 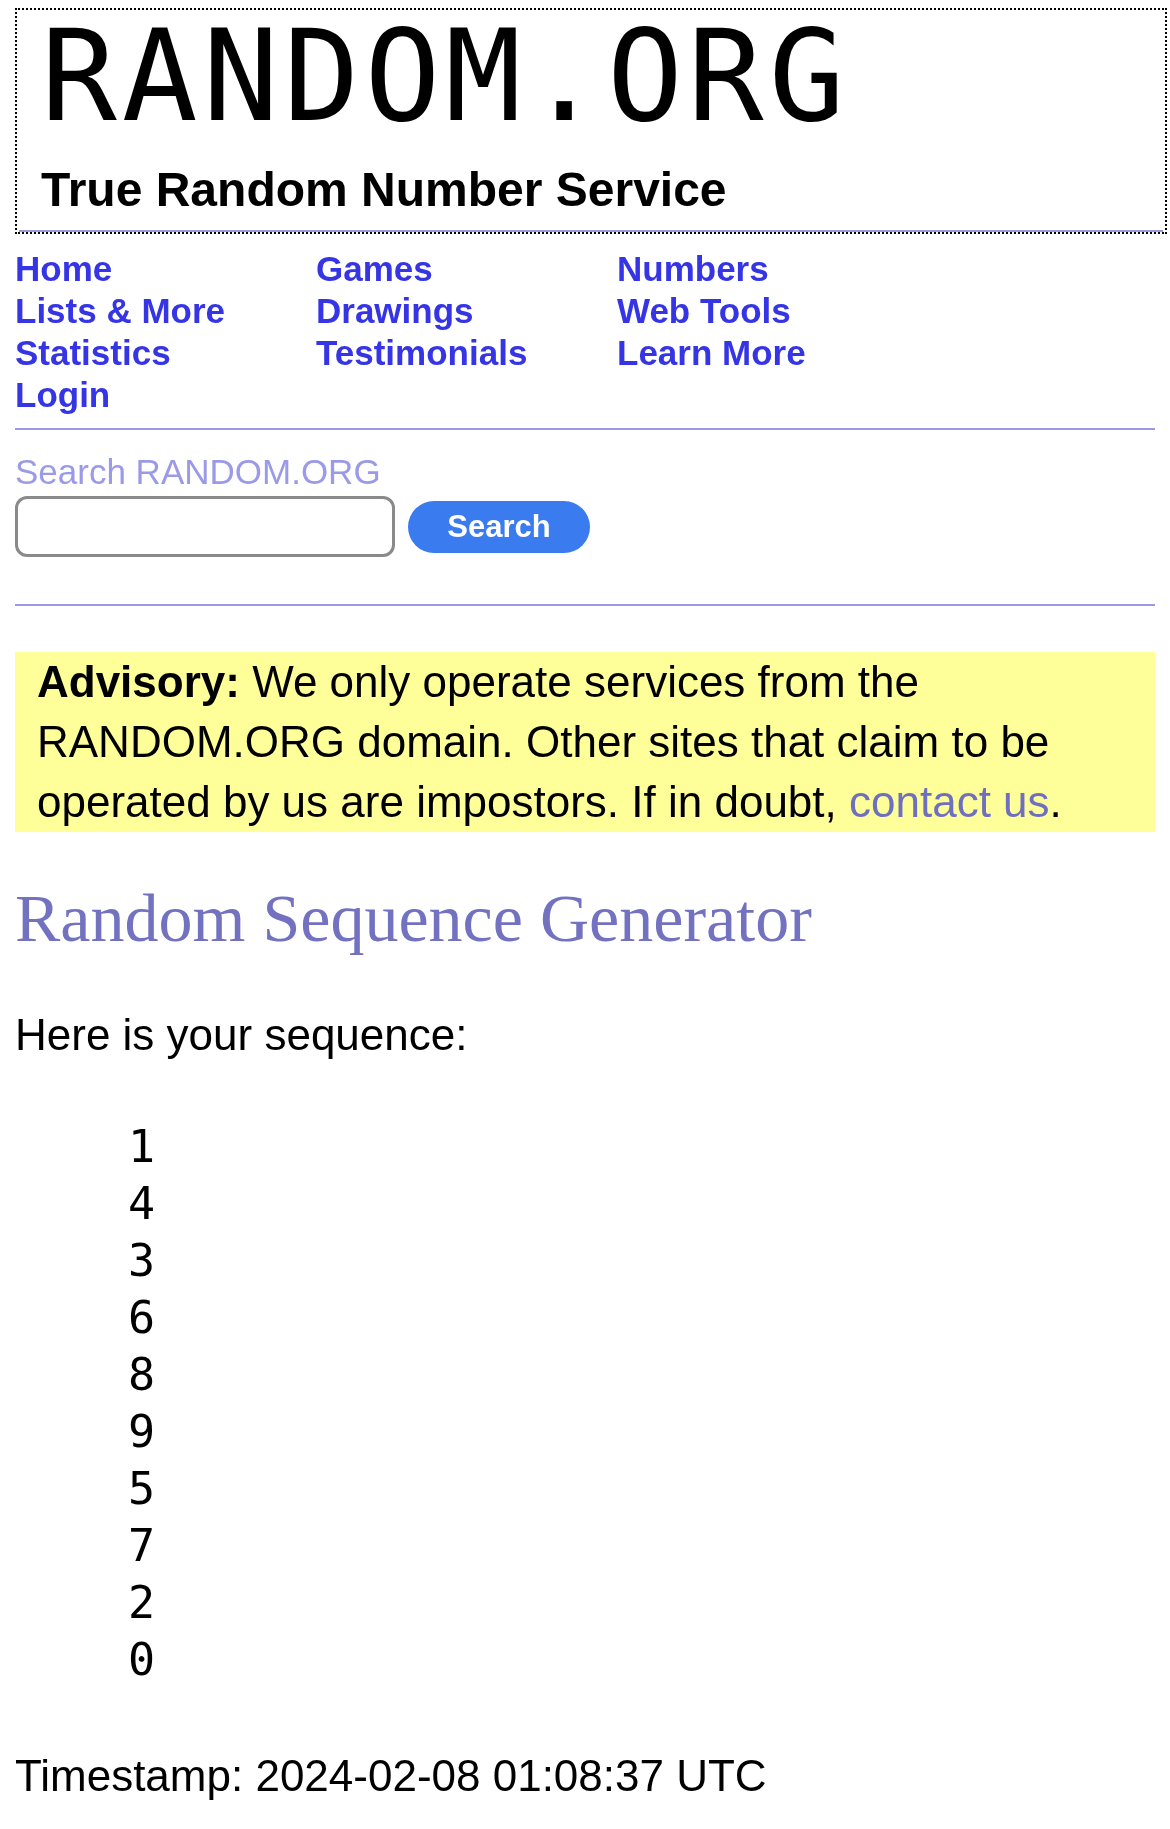 I want to click on nav-link: Web Tools, so click(x=704, y=311).